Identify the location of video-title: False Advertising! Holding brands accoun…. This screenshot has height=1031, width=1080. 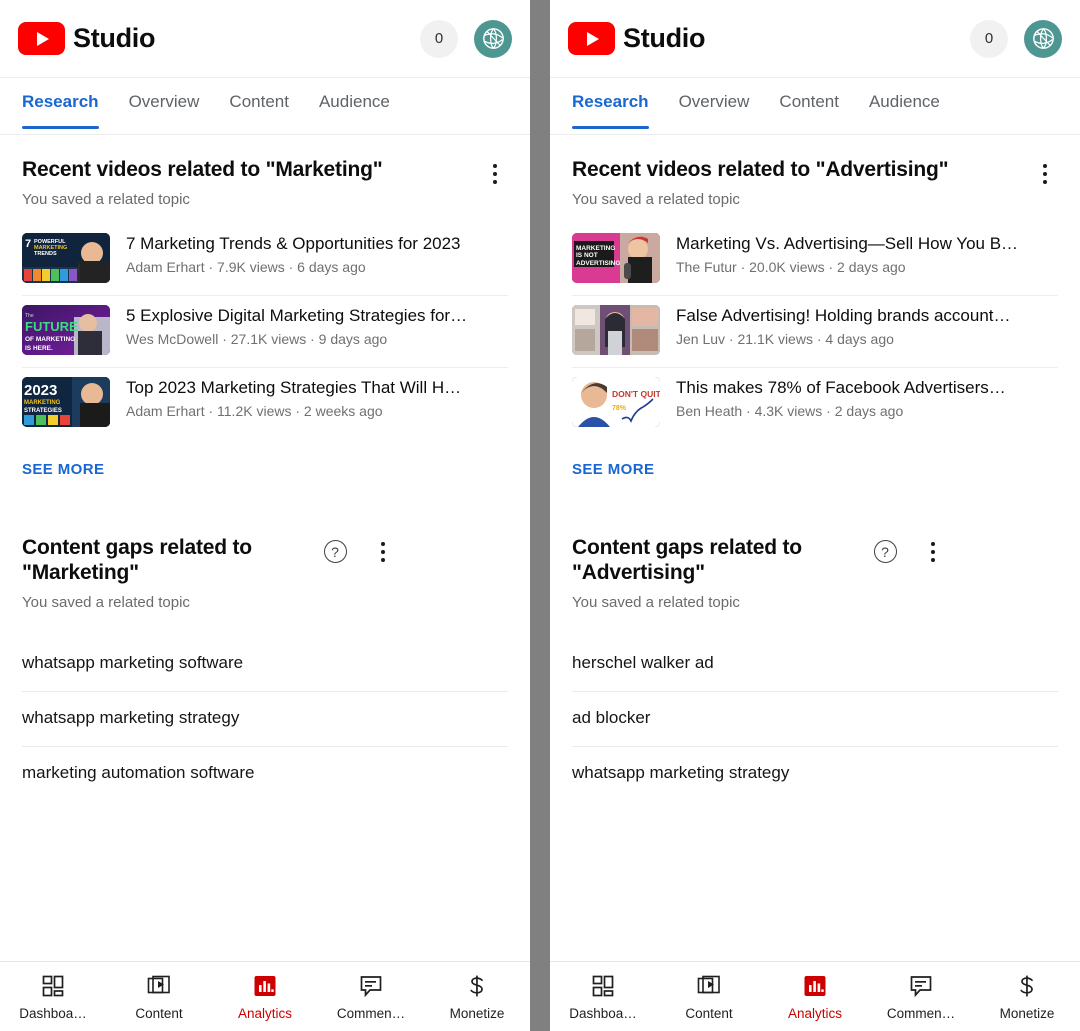
(843, 315).